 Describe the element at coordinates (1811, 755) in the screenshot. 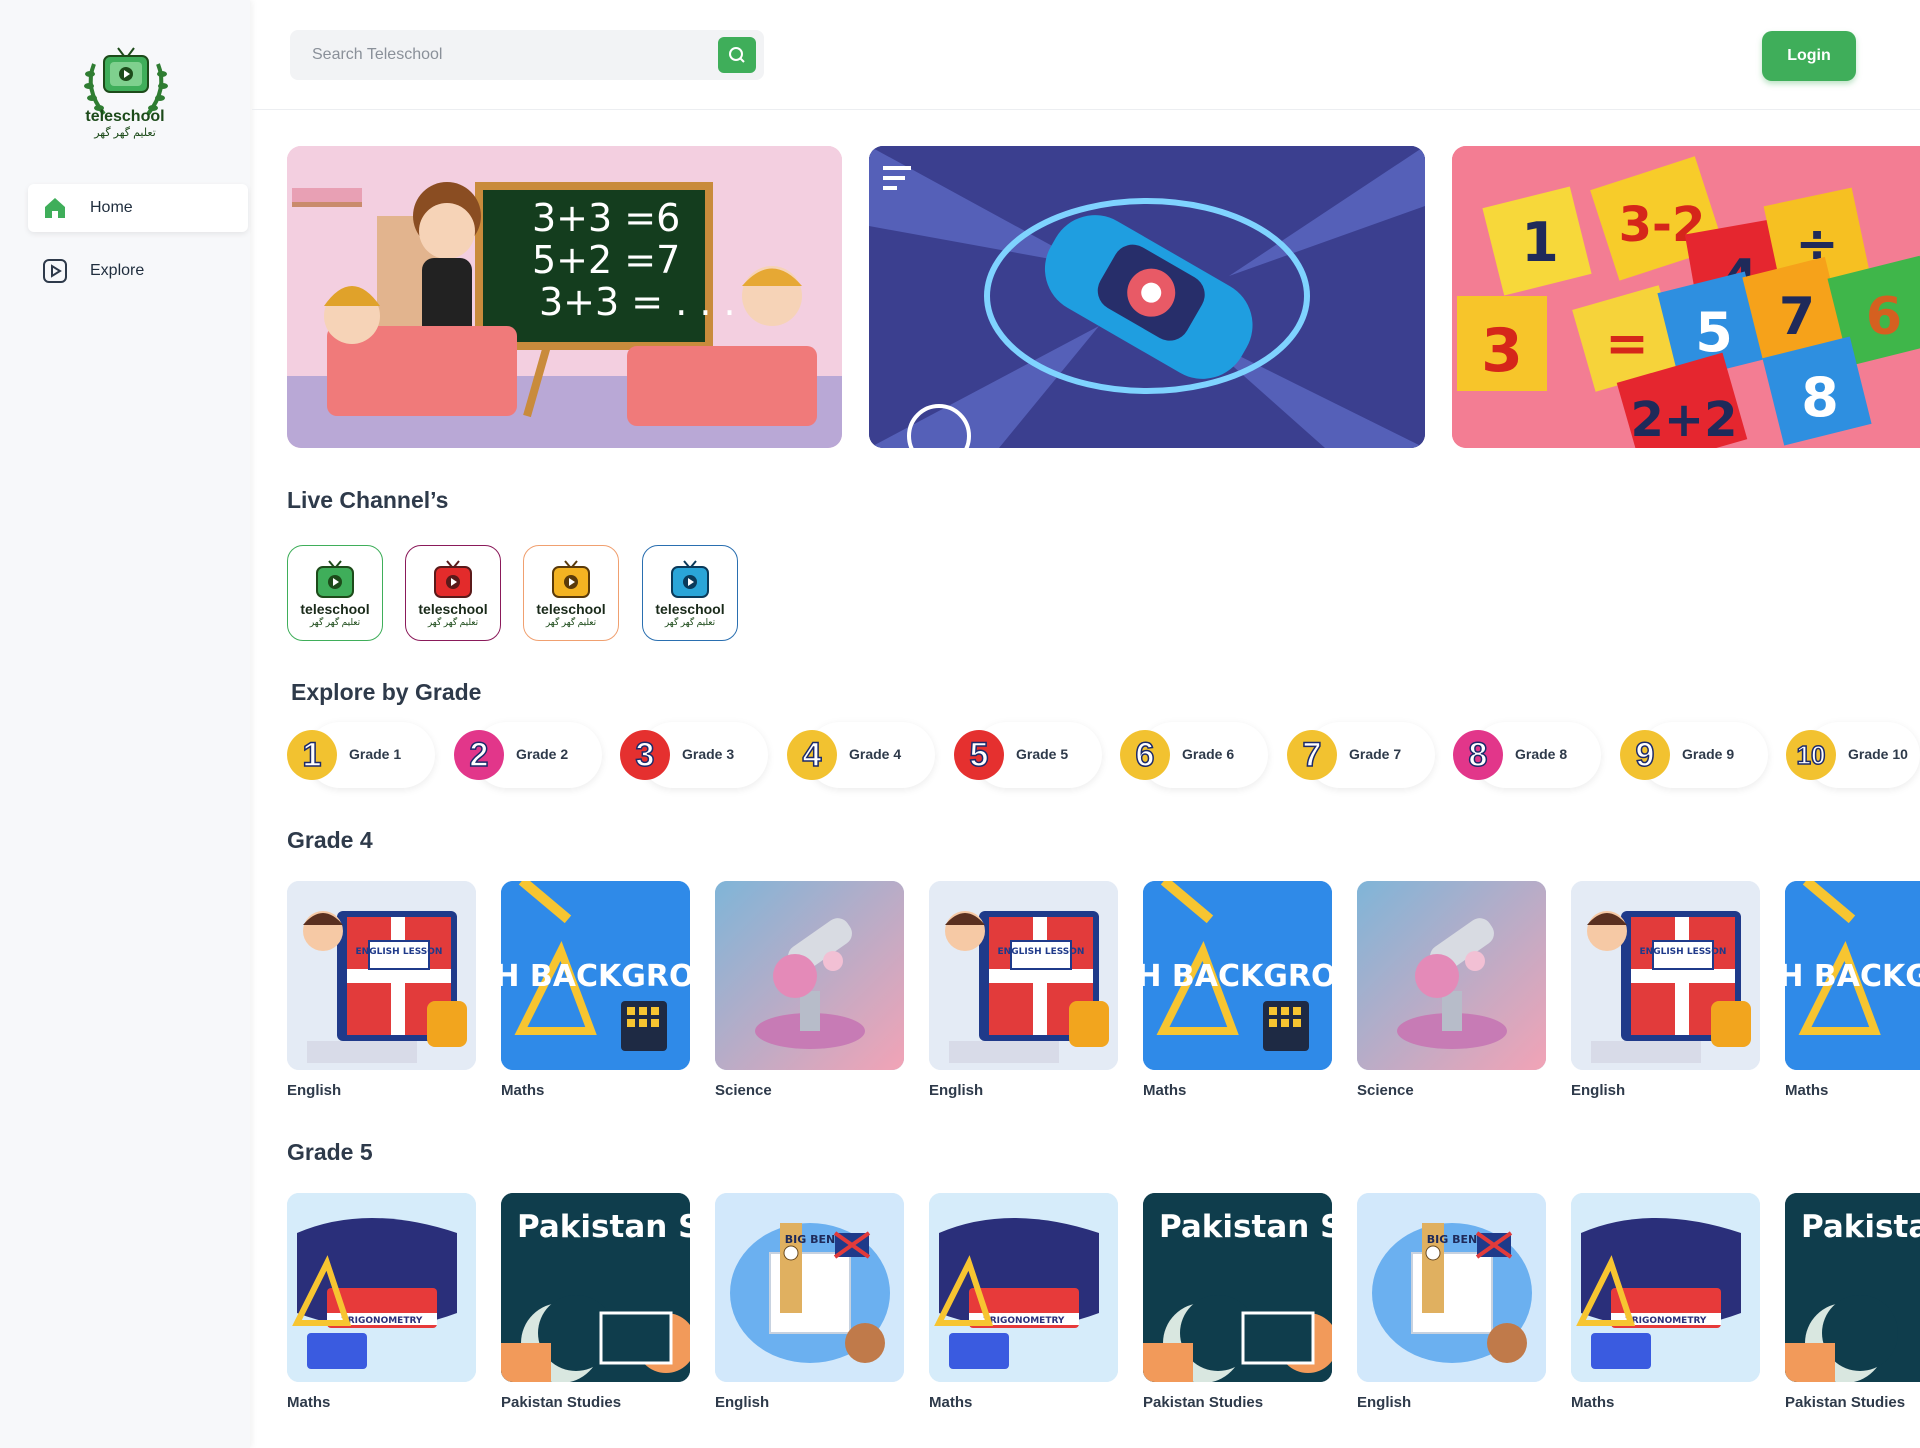

I see `grade-number-icon: 10` at that location.